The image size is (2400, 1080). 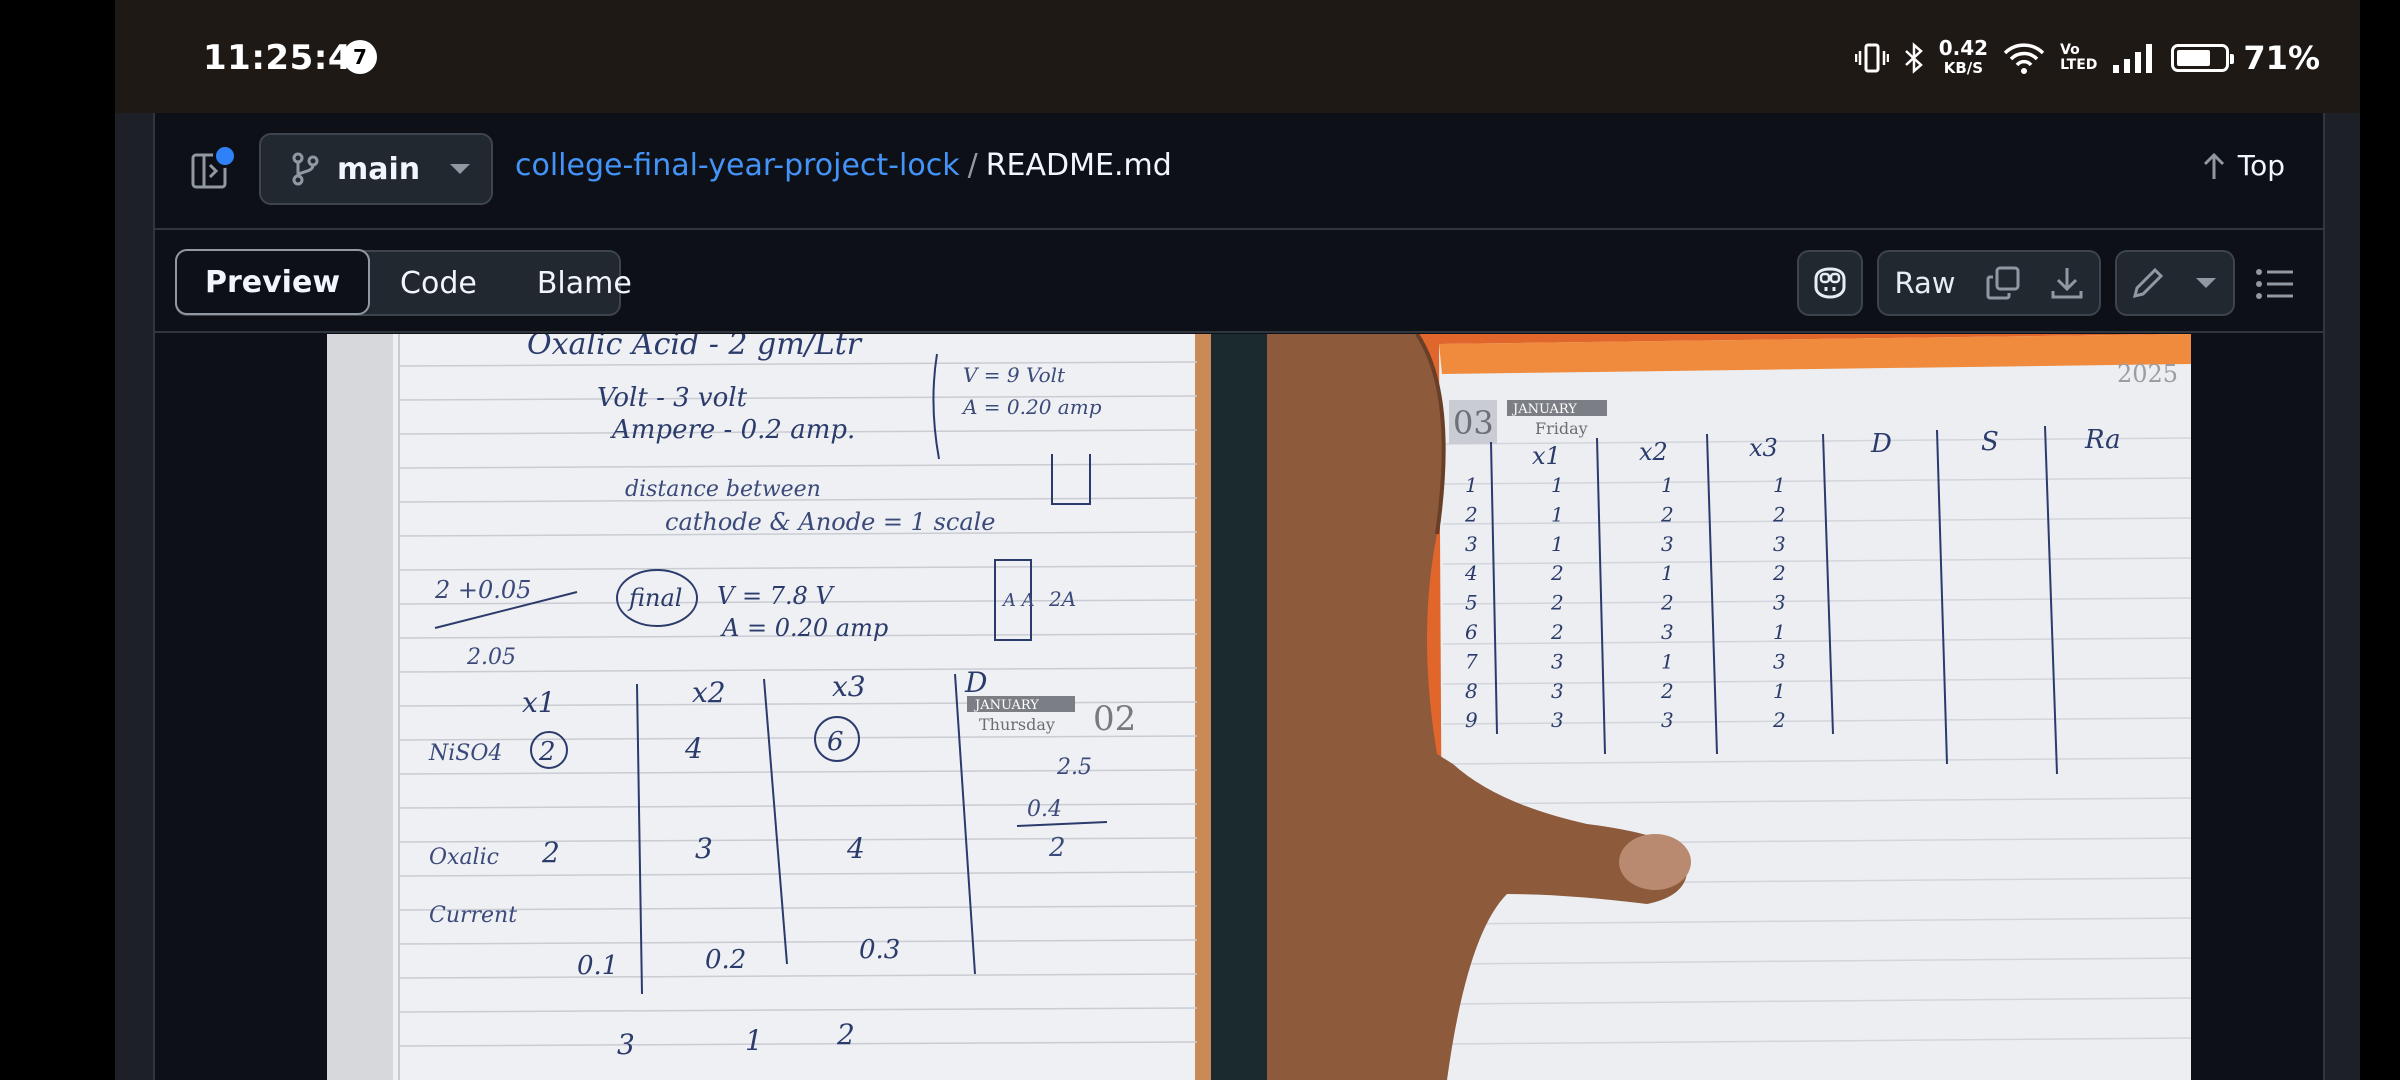 I want to click on wifi-icon, so click(x=2024, y=58).